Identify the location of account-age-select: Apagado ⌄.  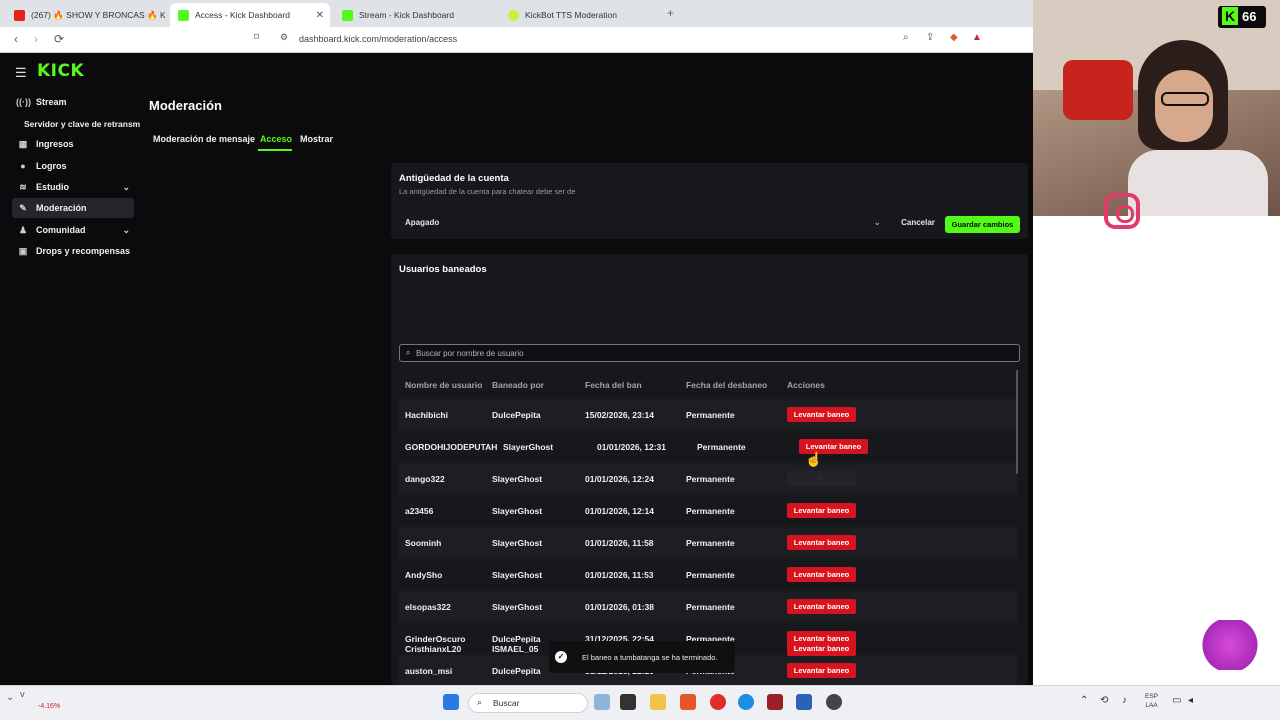
(642, 223).